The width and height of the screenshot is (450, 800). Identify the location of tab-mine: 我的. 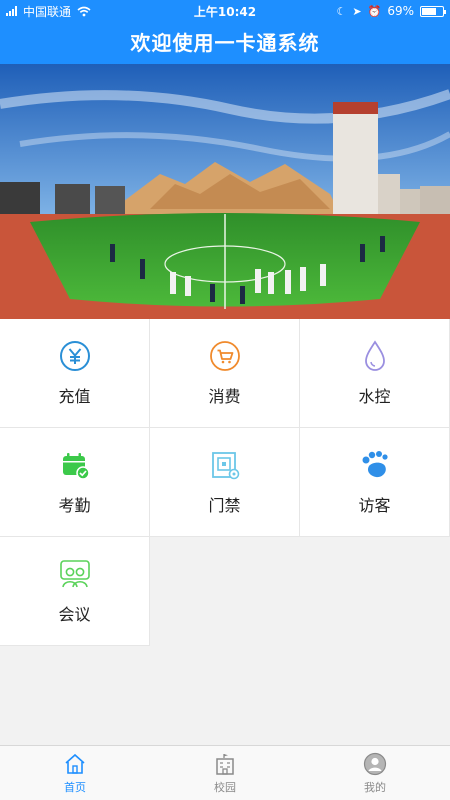
(375, 773).